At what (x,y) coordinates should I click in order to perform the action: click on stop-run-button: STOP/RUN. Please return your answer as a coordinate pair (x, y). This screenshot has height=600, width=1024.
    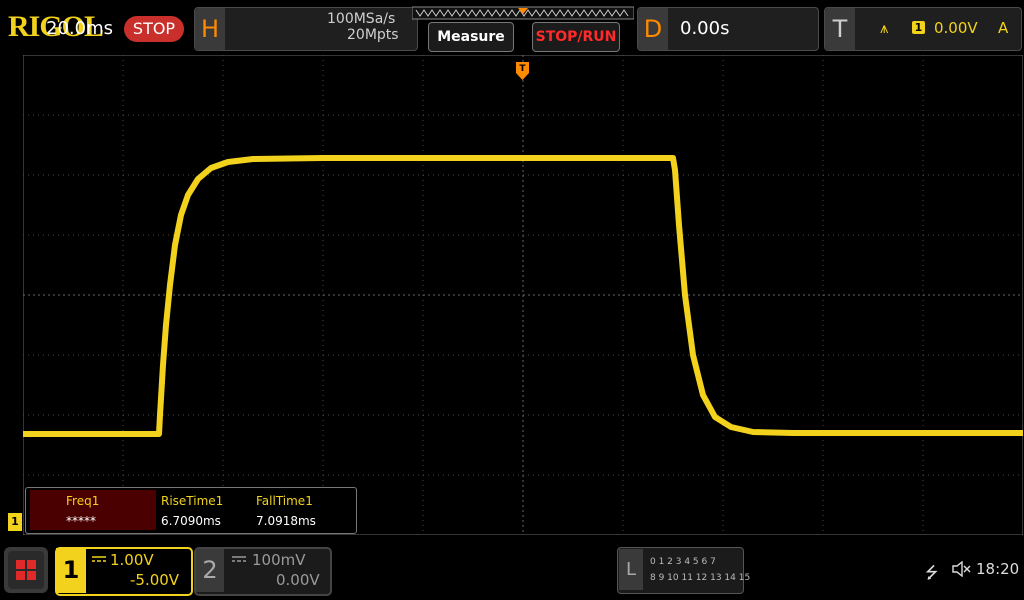
    Looking at the image, I should click on (576, 37).